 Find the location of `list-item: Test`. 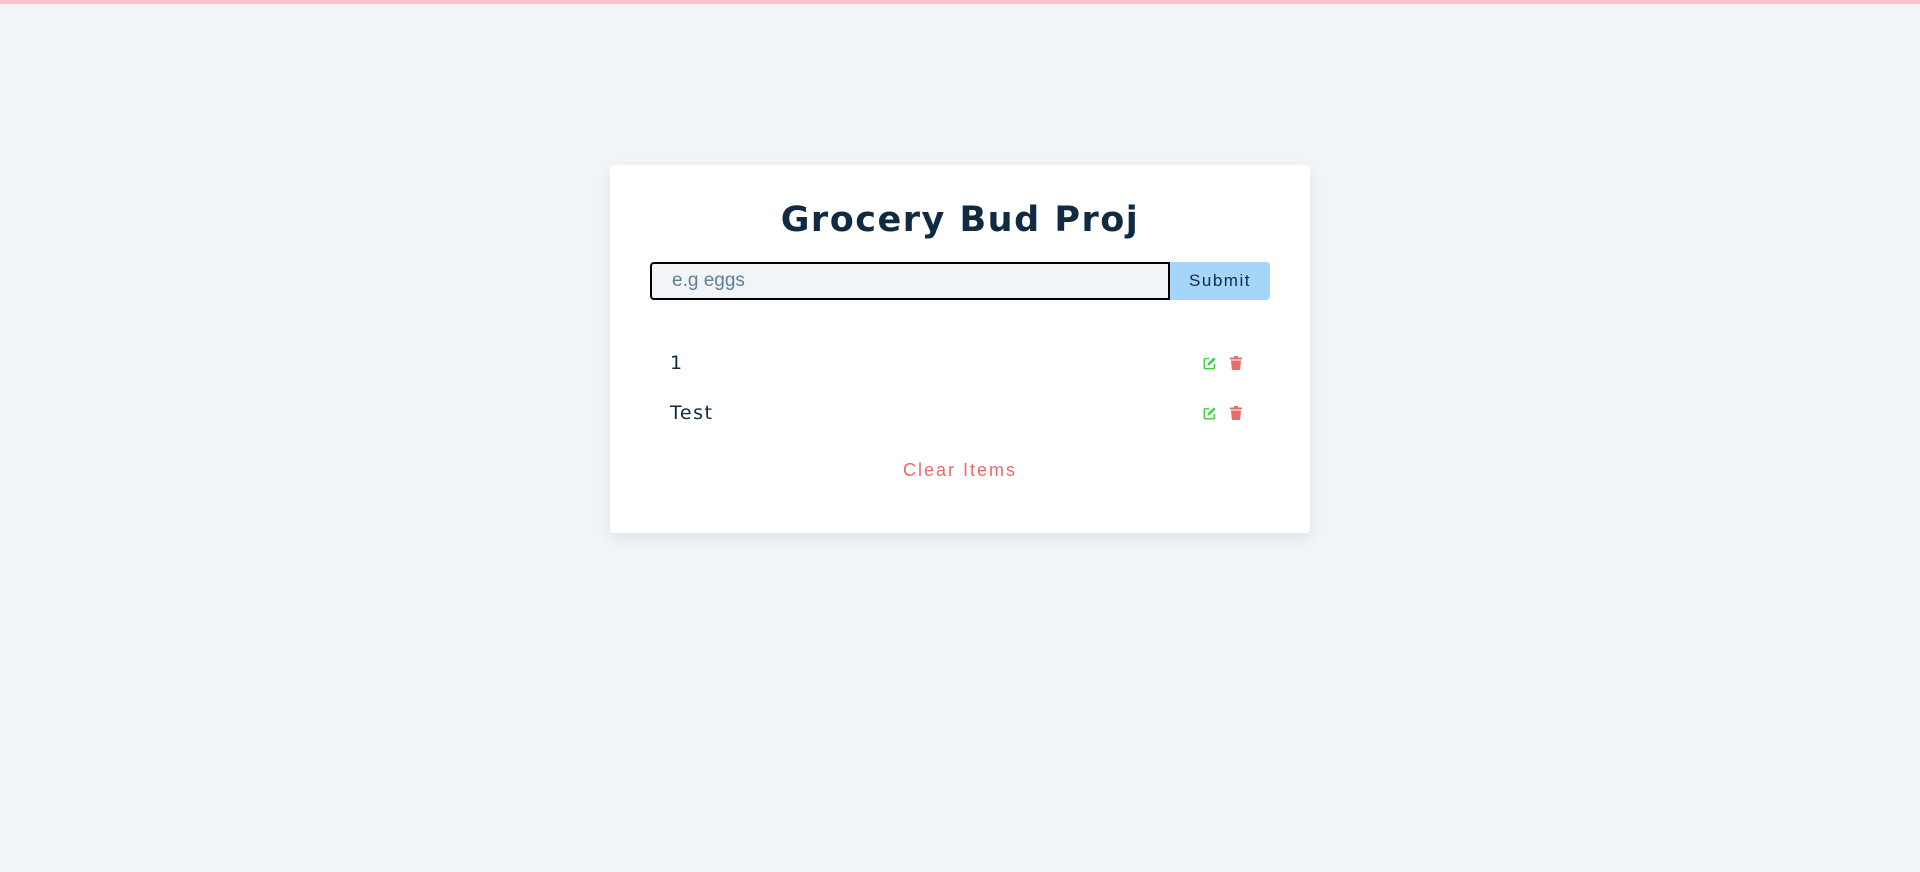

list-item: Test is located at coordinates (960, 413).